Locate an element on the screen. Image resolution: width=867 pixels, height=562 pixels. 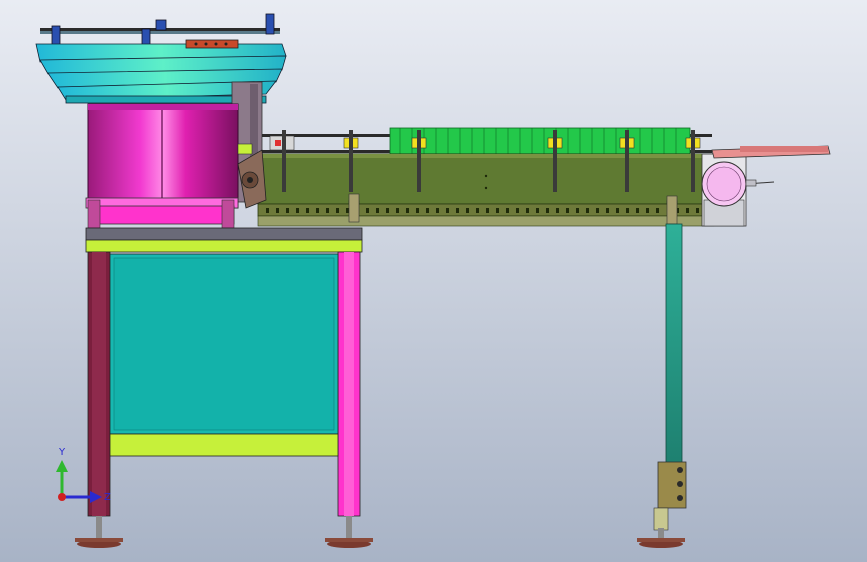
frame-top-rail is located at coordinates (224, 246).